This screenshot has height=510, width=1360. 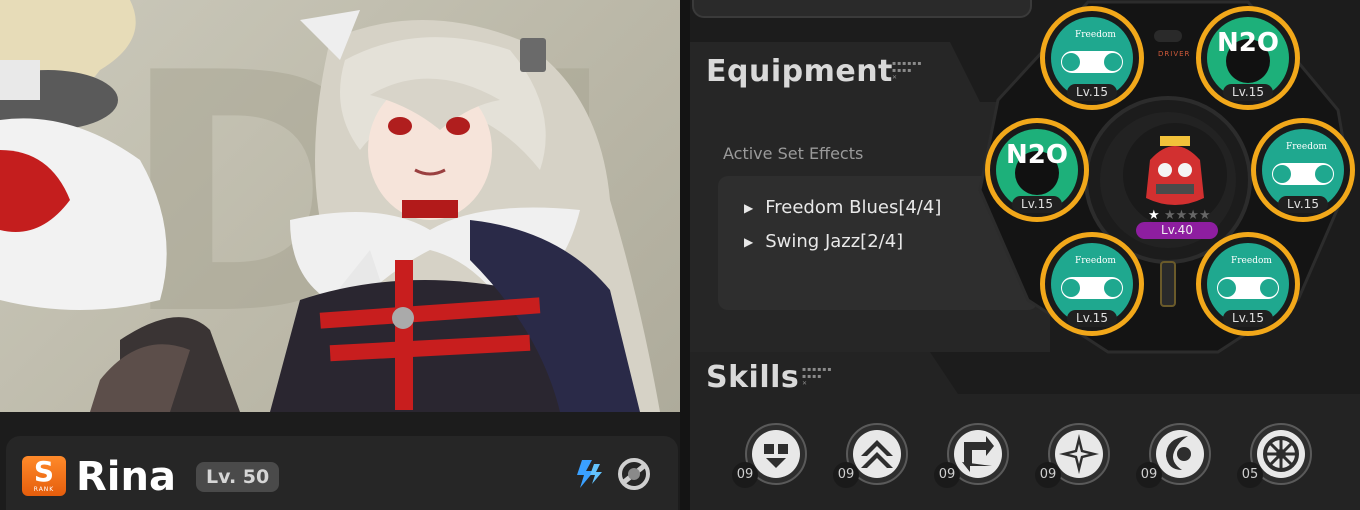 I want to click on disc-slot-6: N2O Lv.15, so click(x=1037, y=170).